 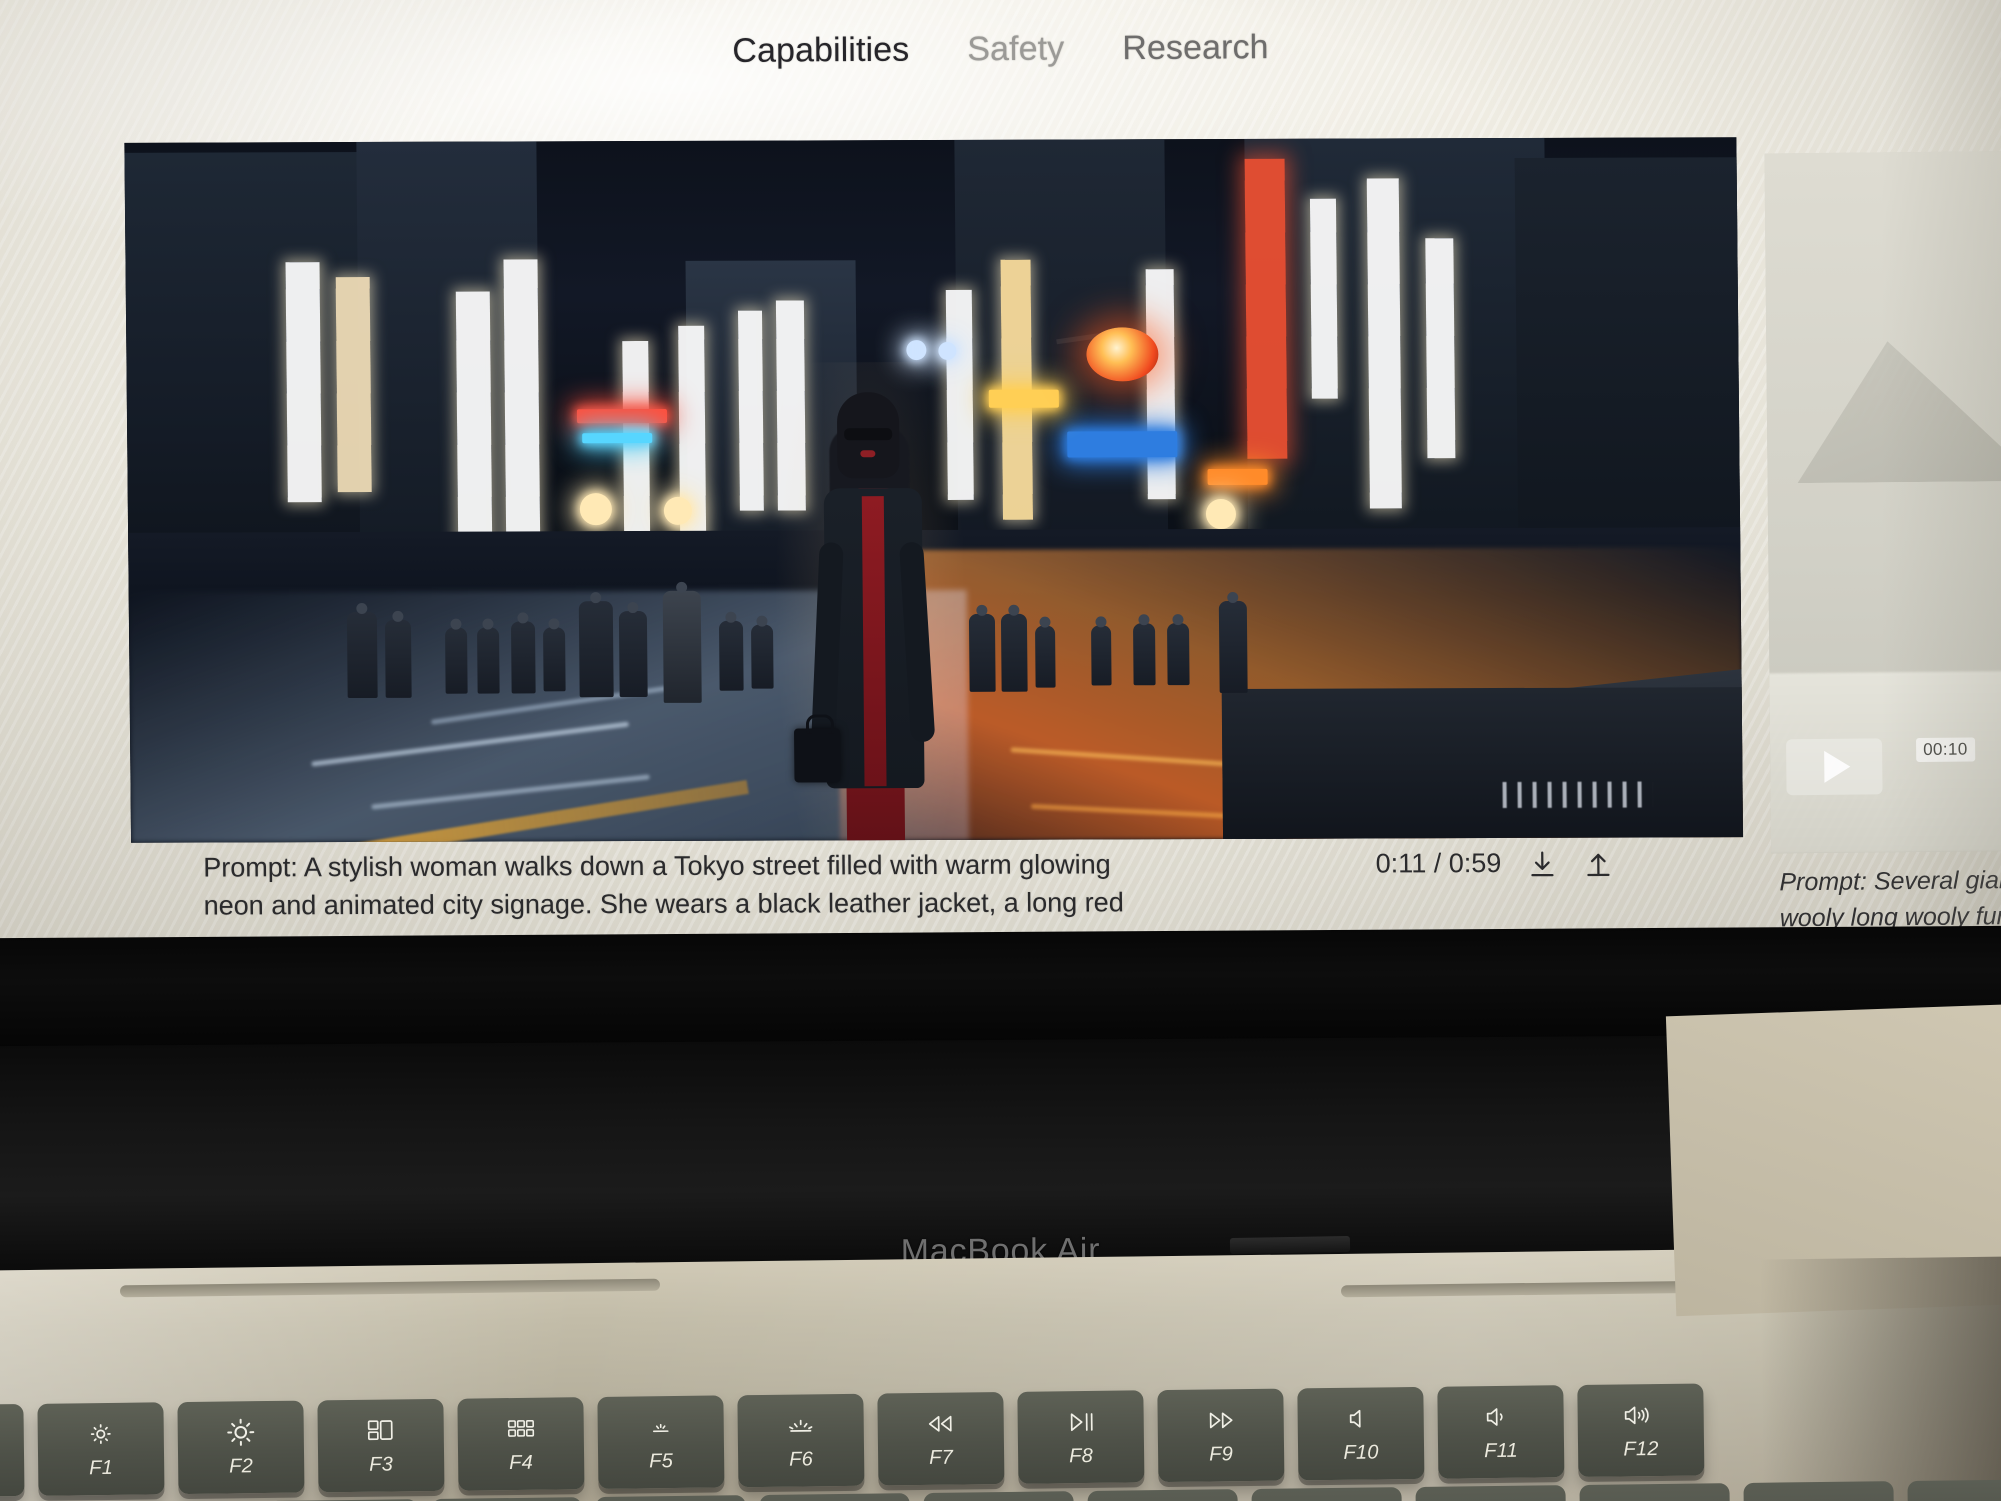 What do you see at coordinates (241, 1465) in the screenshot?
I see `key-label-f2: F2` at bounding box center [241, 1465].